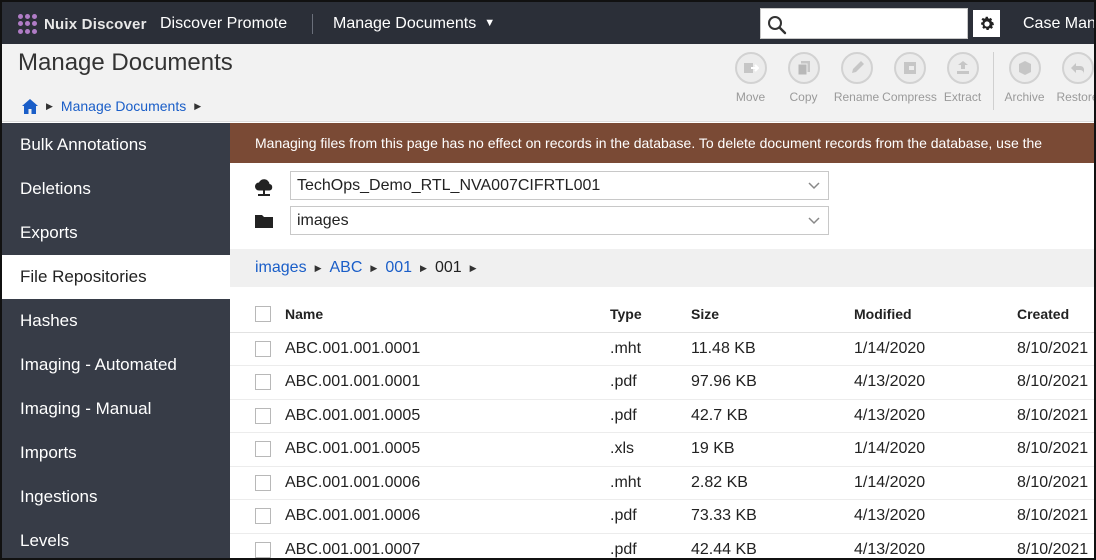  I want to click on archive-button: Archive, so click(1024, 81).